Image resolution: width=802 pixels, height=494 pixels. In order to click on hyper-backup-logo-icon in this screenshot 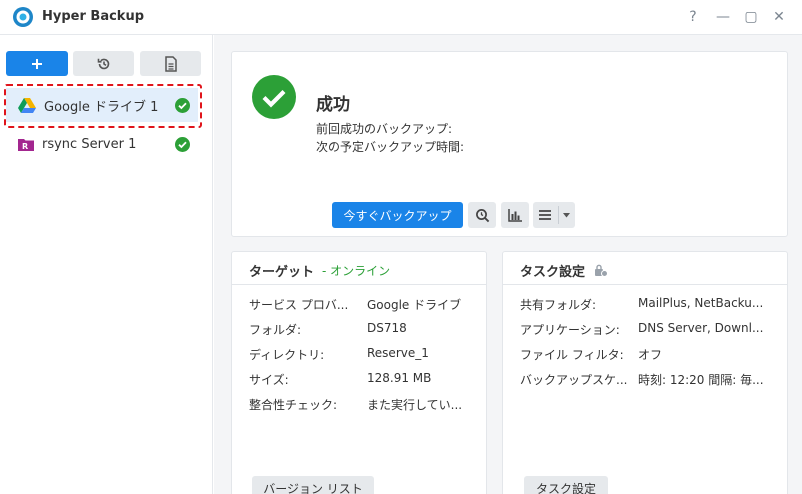, I will do `click(23, 17)`.